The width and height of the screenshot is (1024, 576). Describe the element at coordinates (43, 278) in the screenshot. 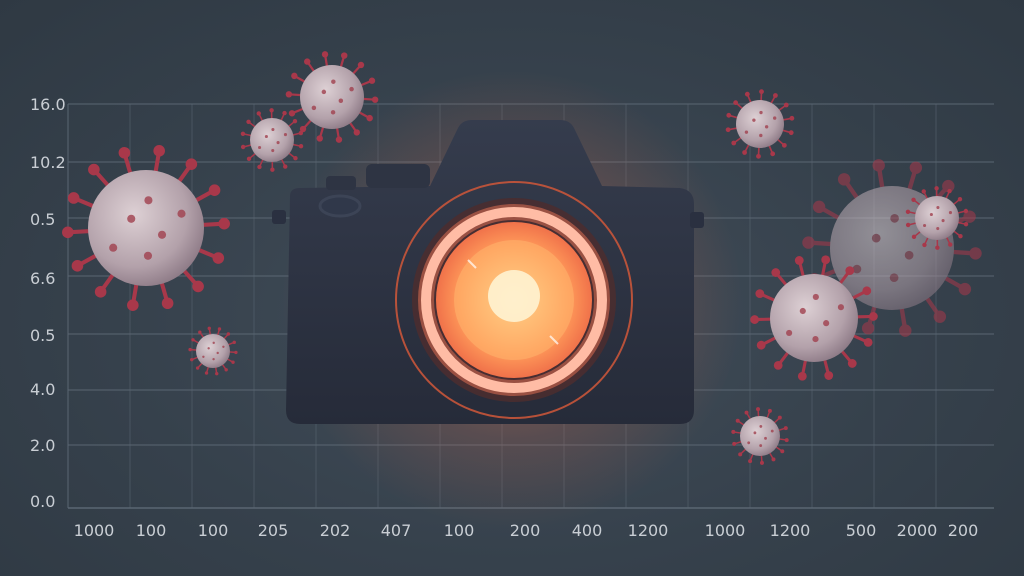

I see `y-tick-label: 6.6` at that location.